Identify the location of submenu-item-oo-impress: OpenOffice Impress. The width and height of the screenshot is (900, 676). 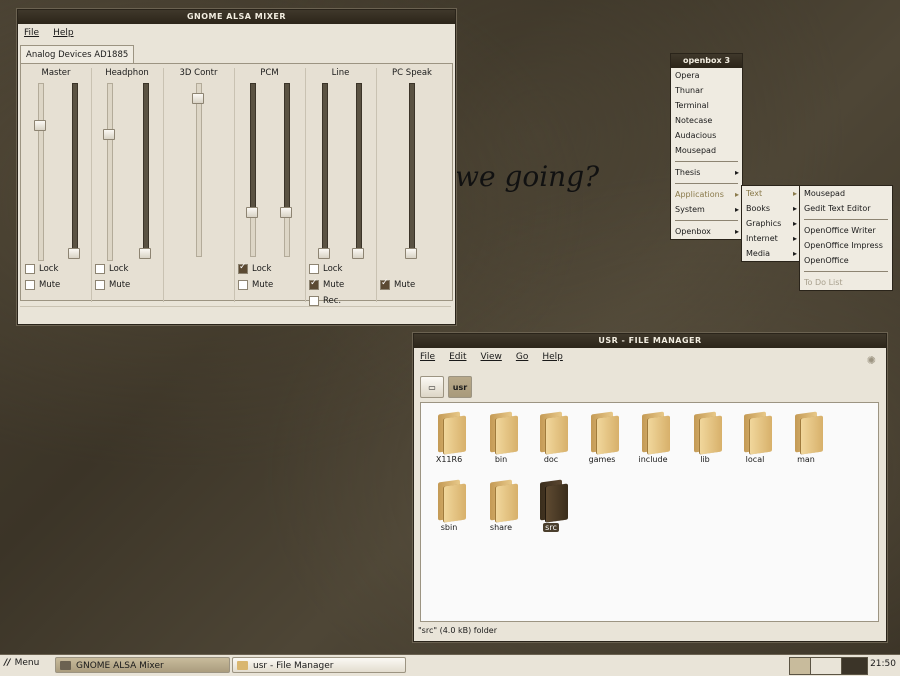
(846, 245).